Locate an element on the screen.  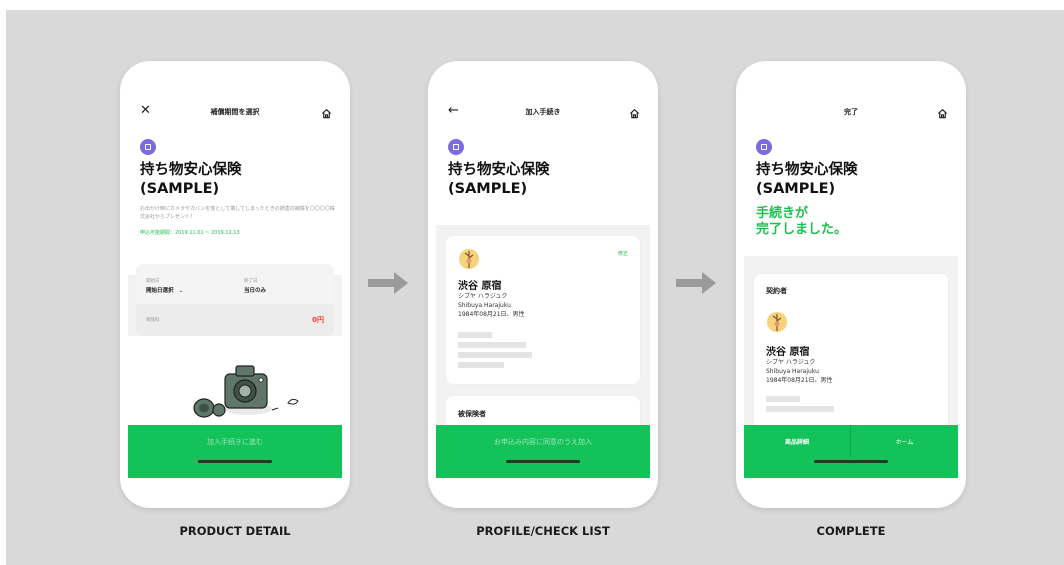
illustration-area is located at coordinates (235, 381).